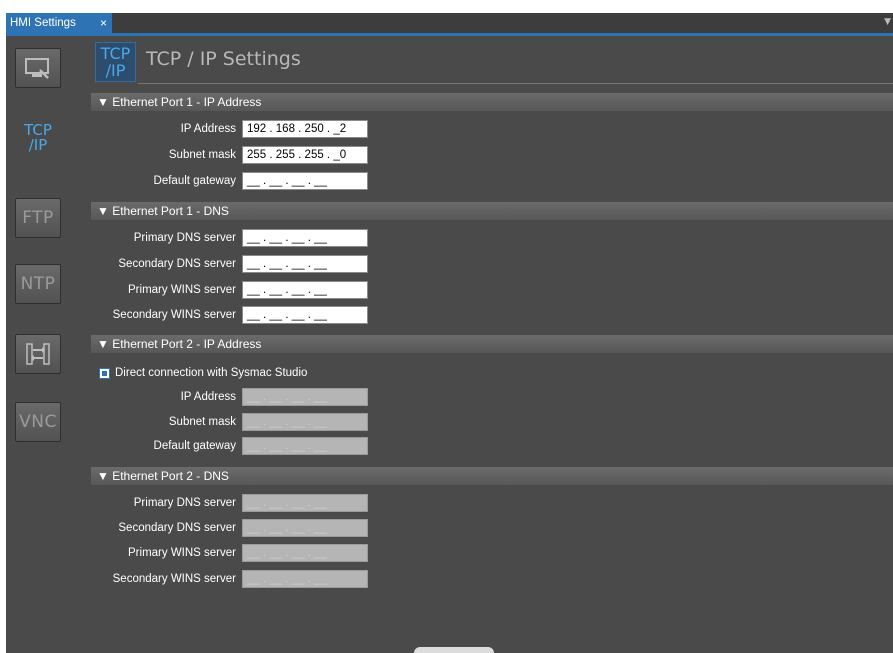 Image resolution: width=893 pixels, height=653 pixels. What do you see at coordinates (305, 264) in the screenshot?
I see `port1-secondary-dns-input: __ . __ . __ . __` at bounding box center [305, 264].